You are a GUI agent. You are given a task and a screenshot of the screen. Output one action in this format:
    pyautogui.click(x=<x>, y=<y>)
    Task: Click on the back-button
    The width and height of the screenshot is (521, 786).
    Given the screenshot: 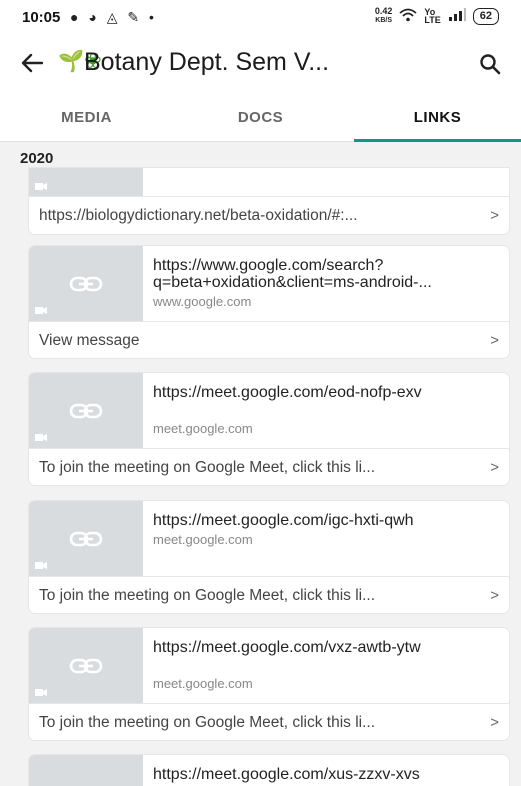 What is the action you would take?
    pyautogui.click(x=32, y=63)
    